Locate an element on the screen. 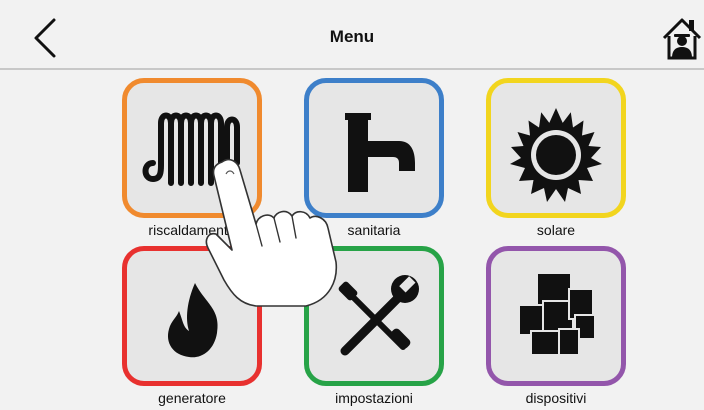  tile-label: generatore is located at coordinates (192, 398).